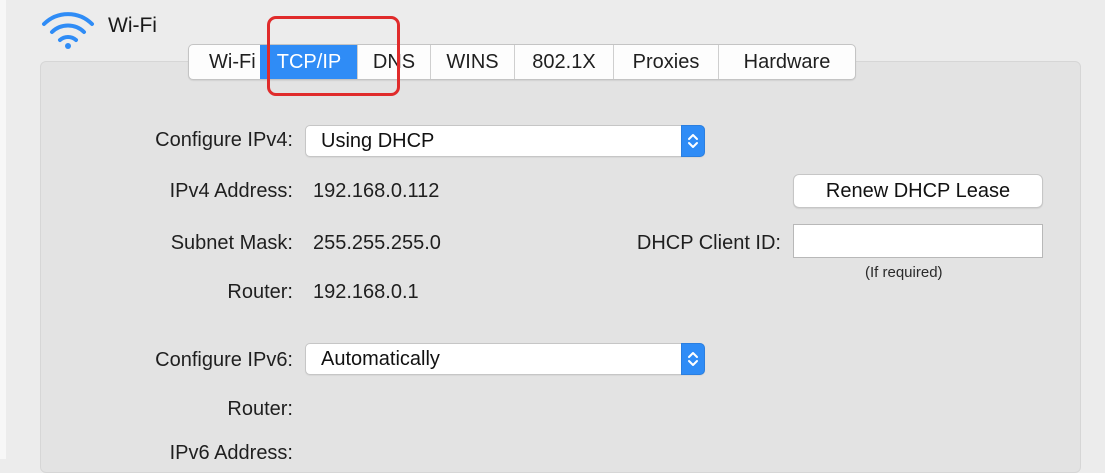 This screenshot has width=1105, height=473. I want to click on dhcp-client-id-hint: (If required), so click(904, 272).